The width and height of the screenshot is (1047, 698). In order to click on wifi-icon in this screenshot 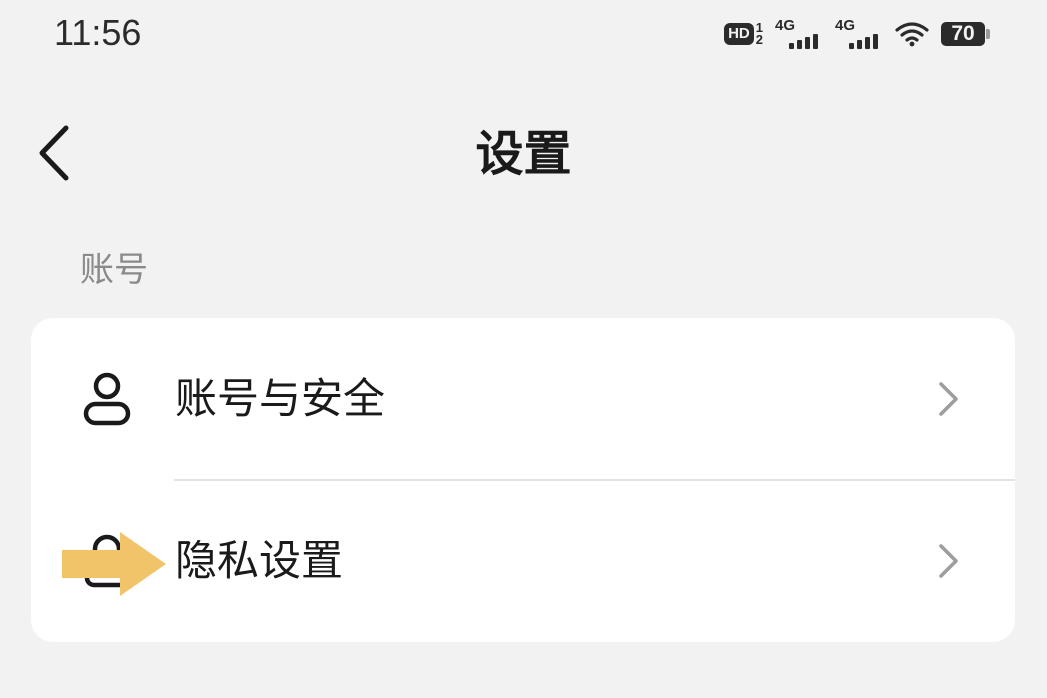, I will do `click(912, 34)`.